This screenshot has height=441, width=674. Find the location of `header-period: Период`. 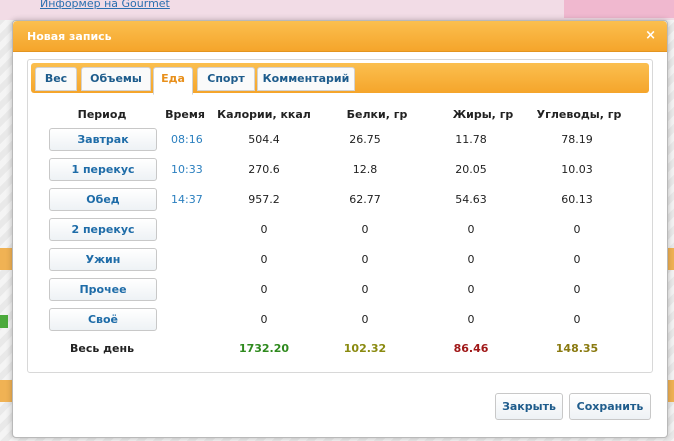

header-period: Период is located at coordinates (102, 114).